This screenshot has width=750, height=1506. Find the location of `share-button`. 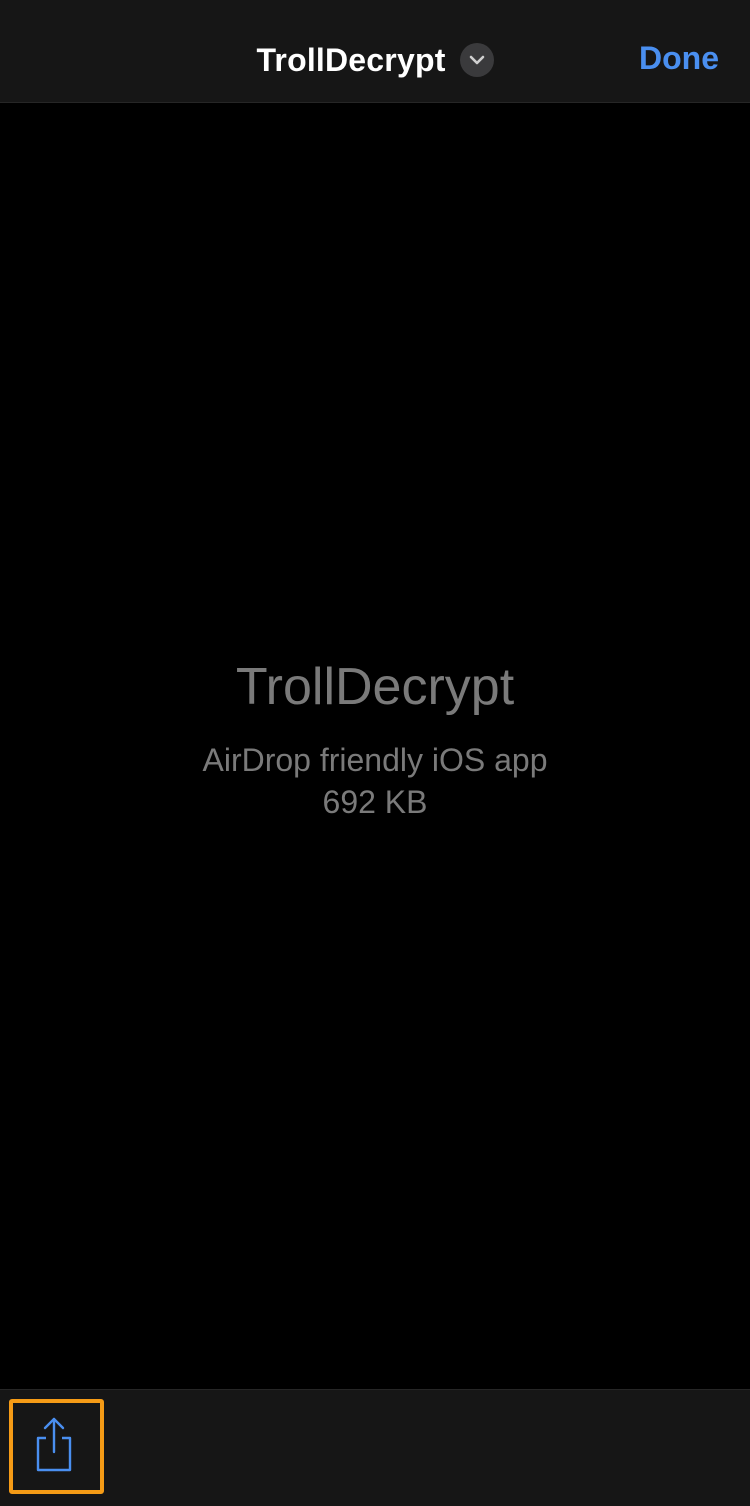

share-button is located at coordinates (54, 1444).